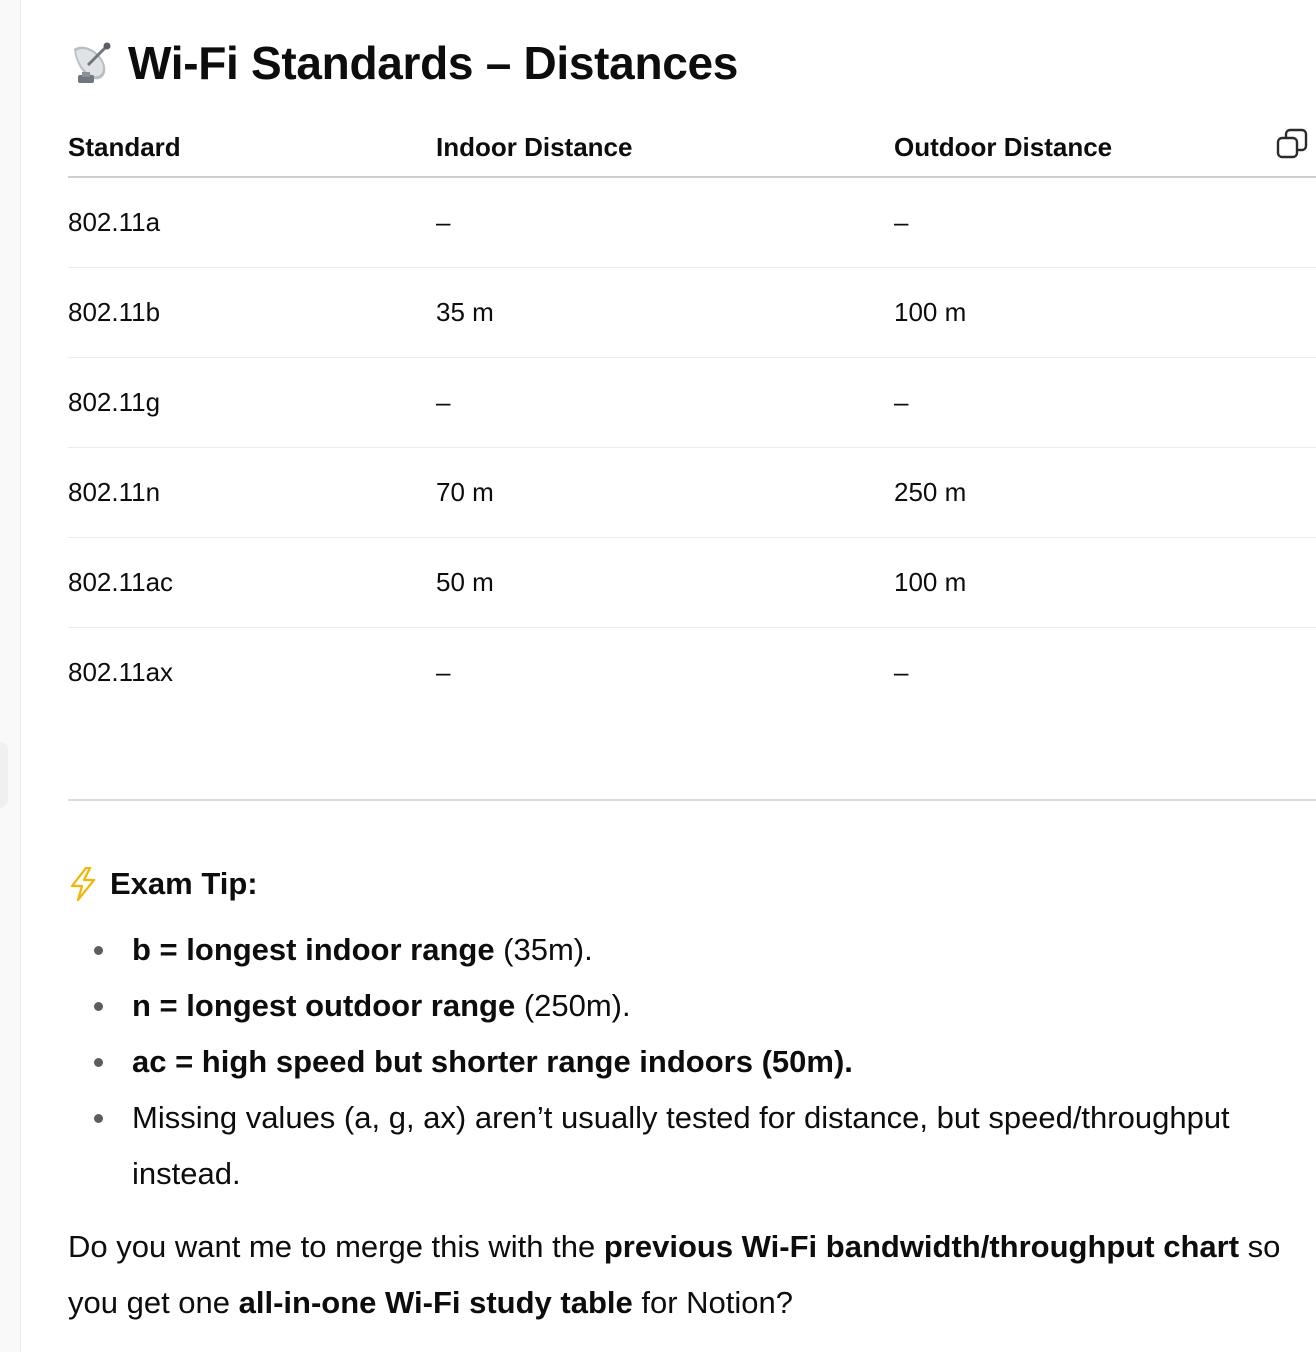  Describe the element at coordinates (83, 884) in the screenshot. I see `lightning-icon` at that location.